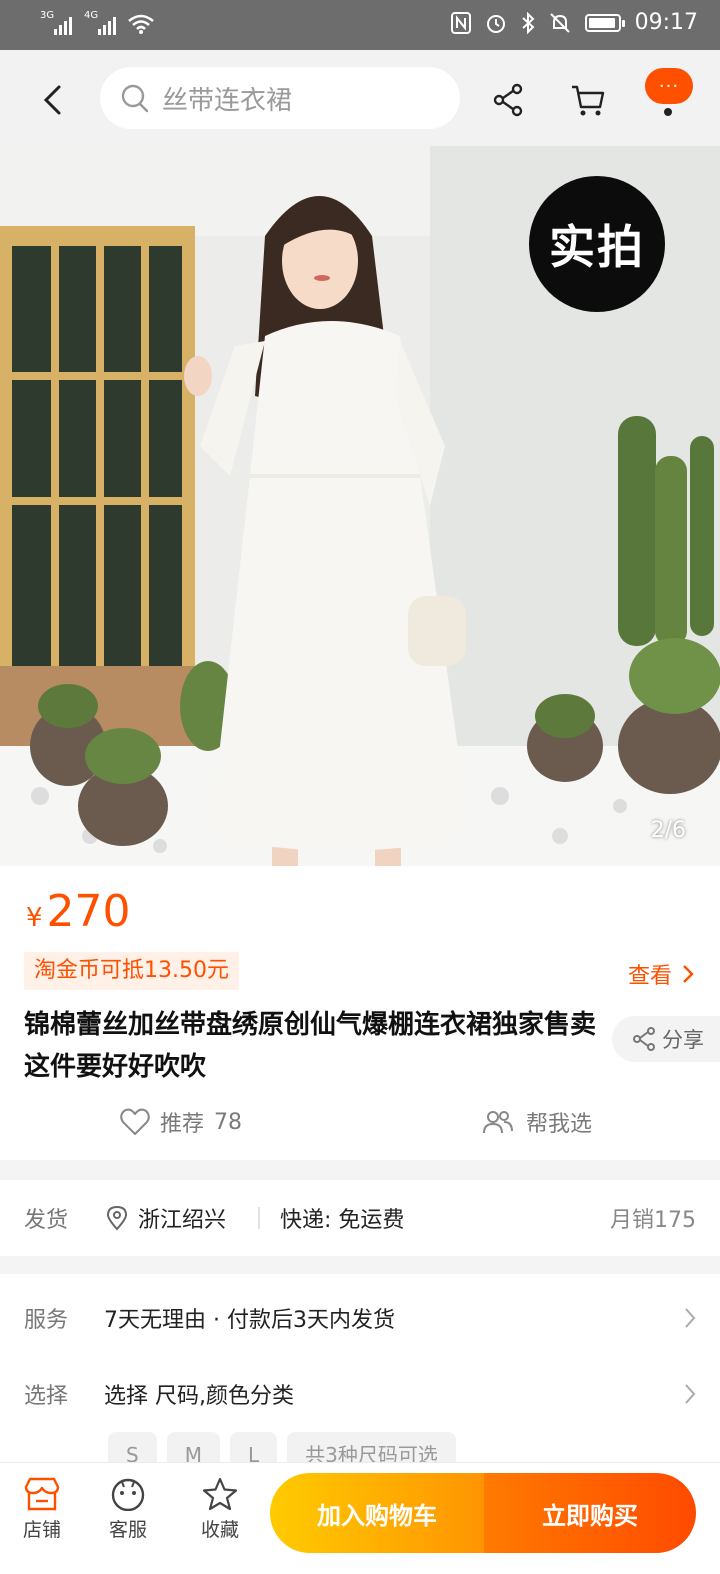 The width and height of the screenshot is (720, 1574). What do you see at coordinates (668, 112) in the screenshot?
I see `notification-dot` at bounding box center [668, 112].